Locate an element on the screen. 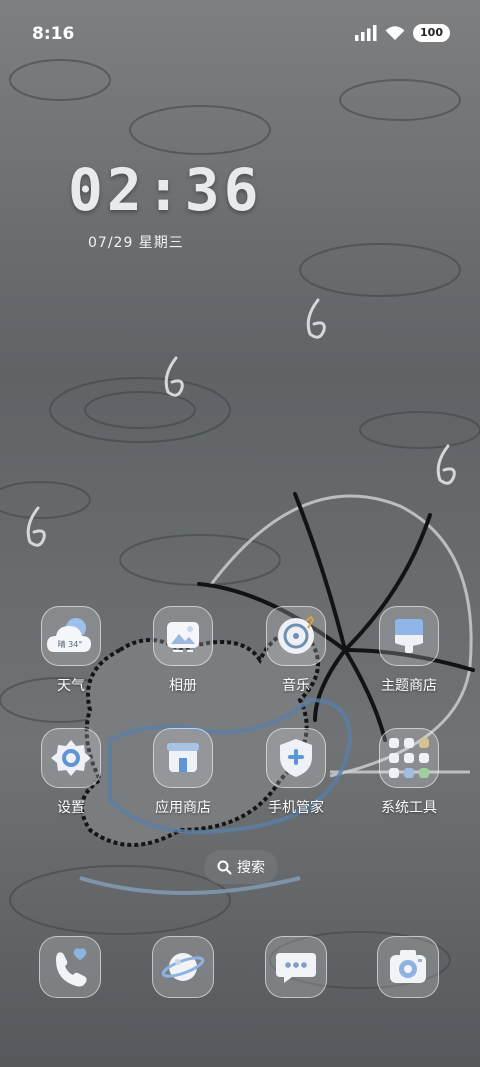 The height and width of the screenshot is (1067, 480). clock-widget-time: 02:36 is located at coordinates (165, 190).